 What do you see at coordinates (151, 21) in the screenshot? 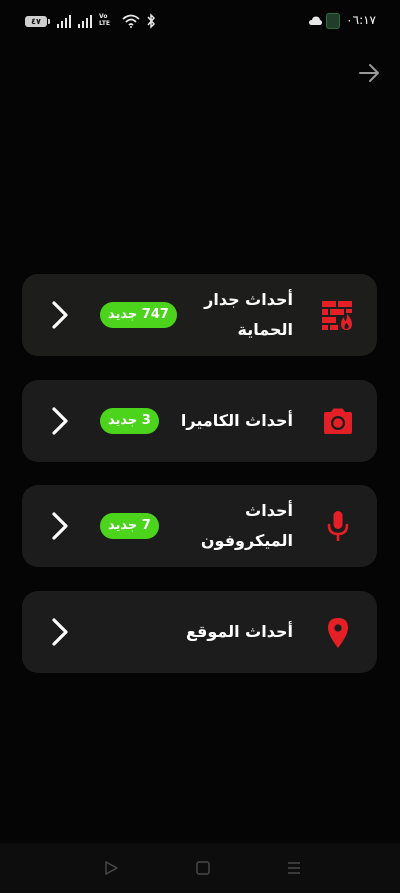
I see `bluetooth-icon` at bounding box center [151, 21].